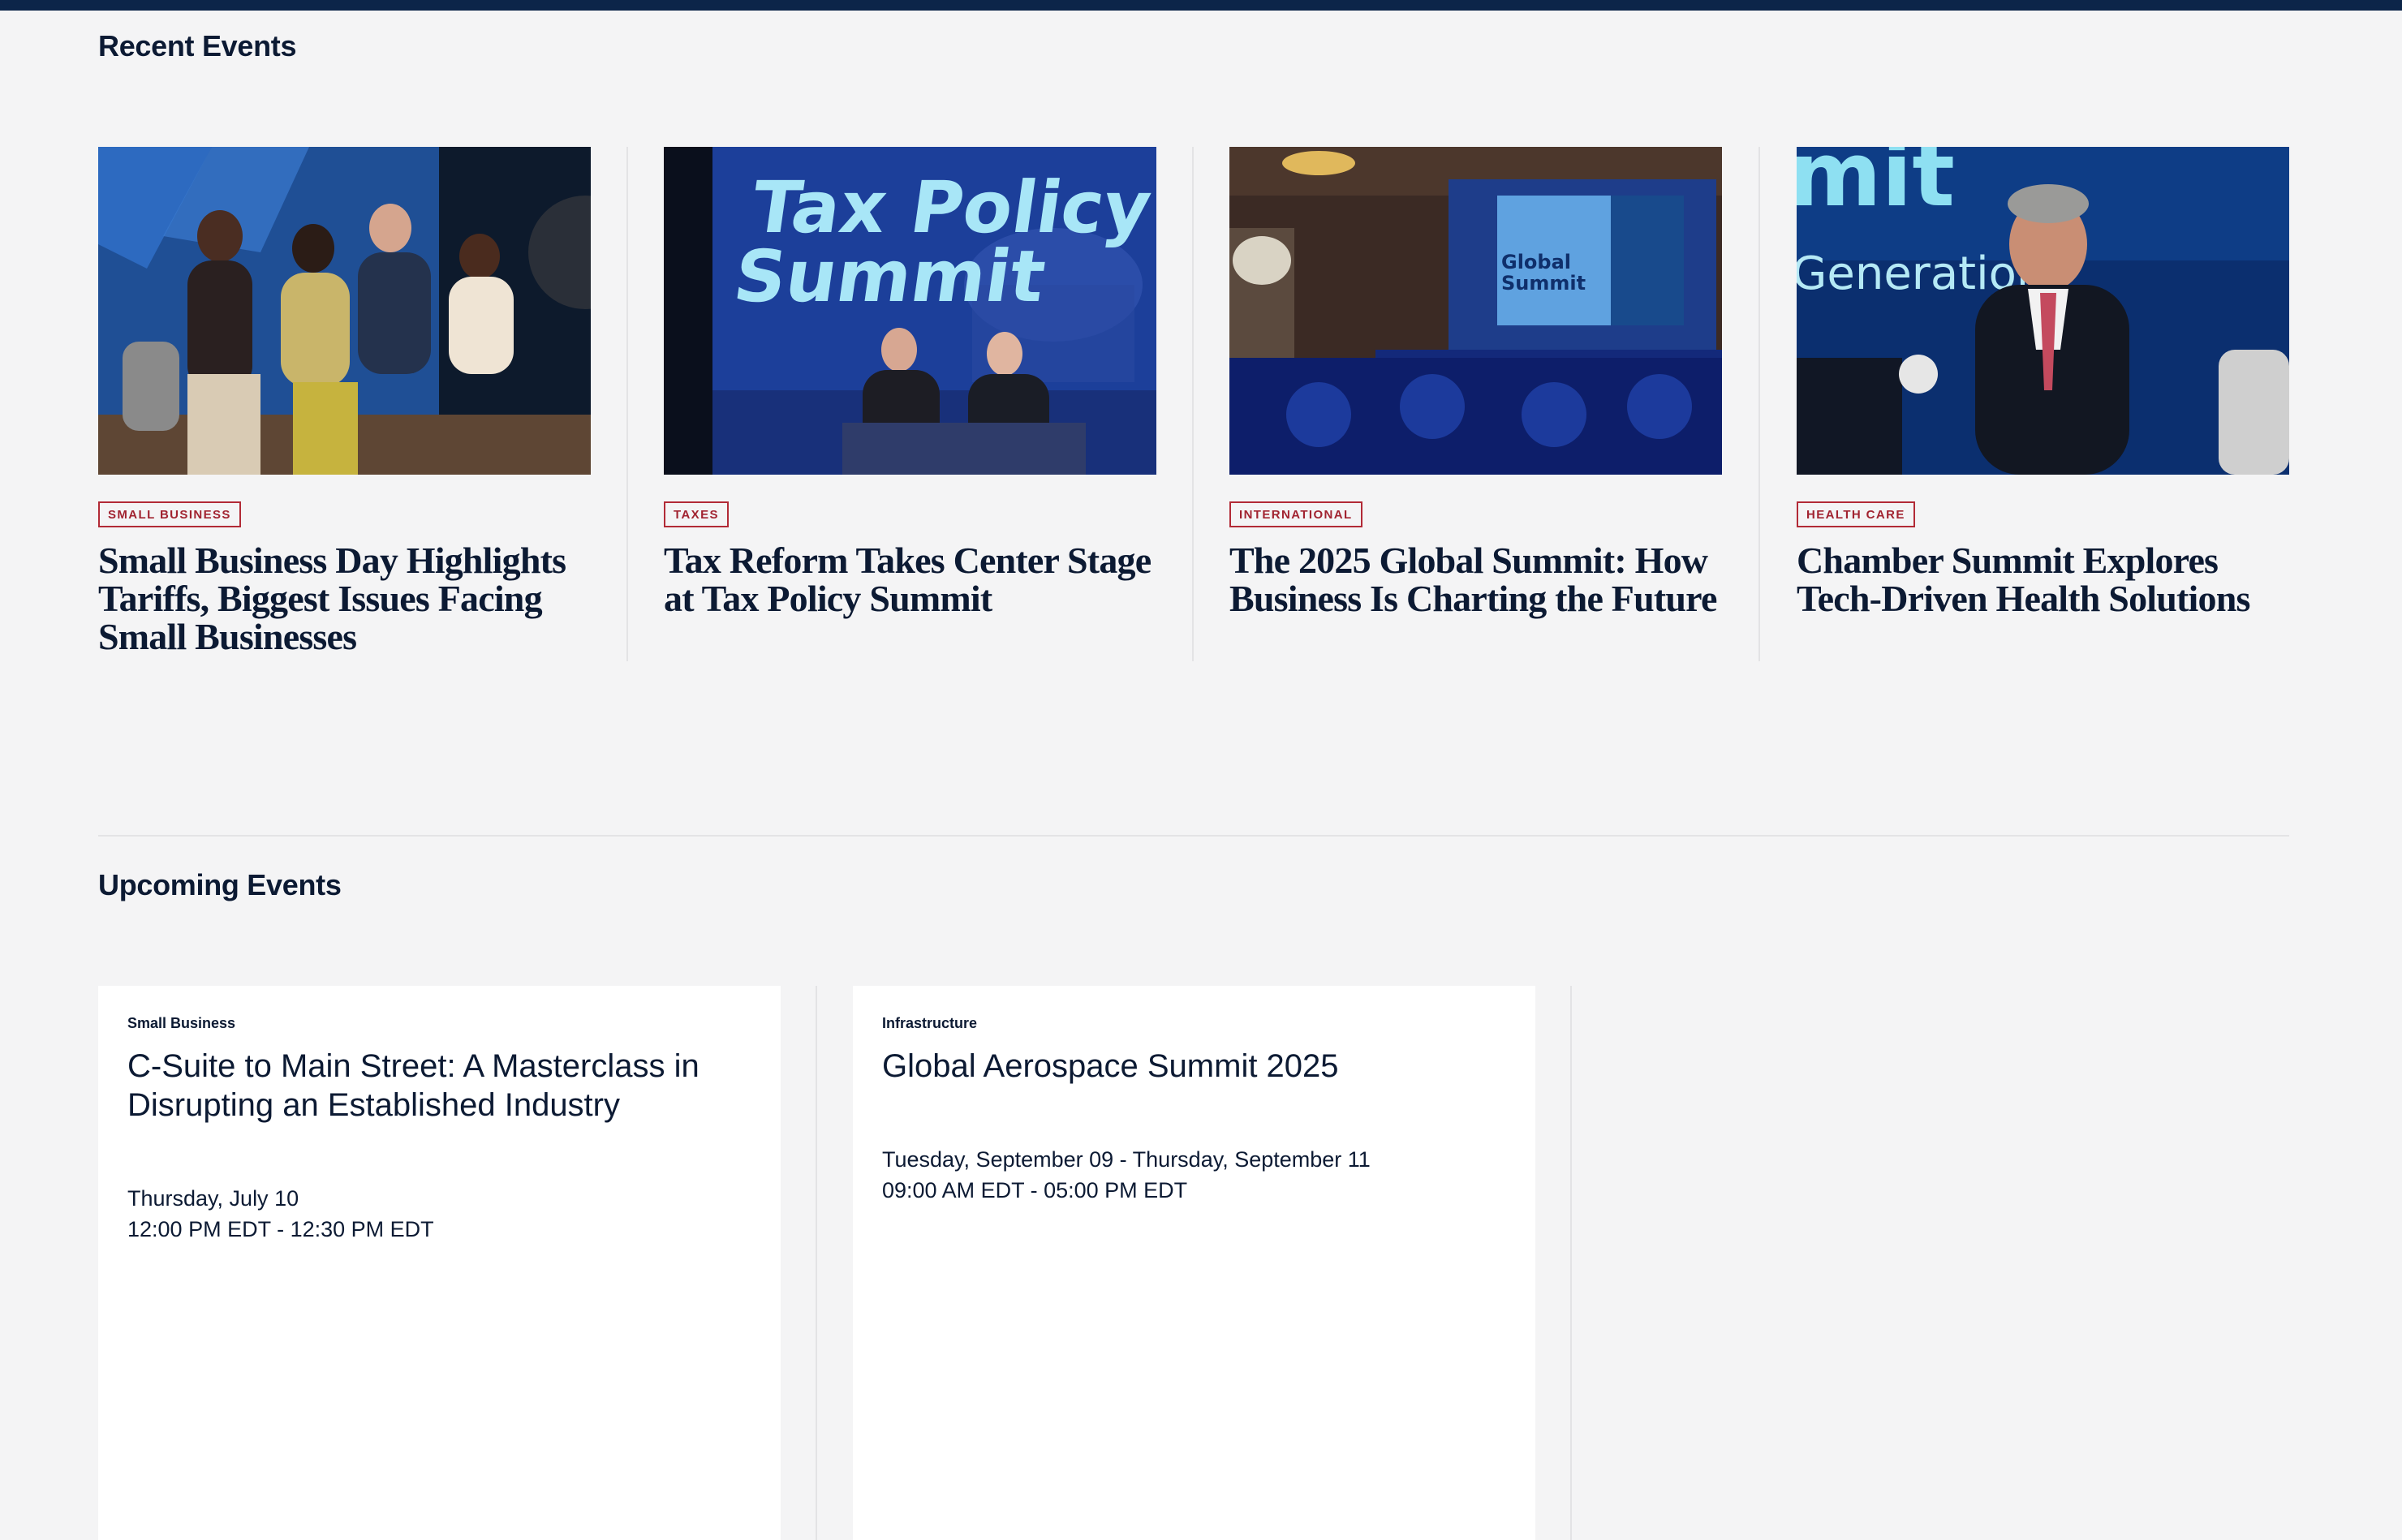  I want to click on category-tag: HEALTH CARE, so click(1856, 514).